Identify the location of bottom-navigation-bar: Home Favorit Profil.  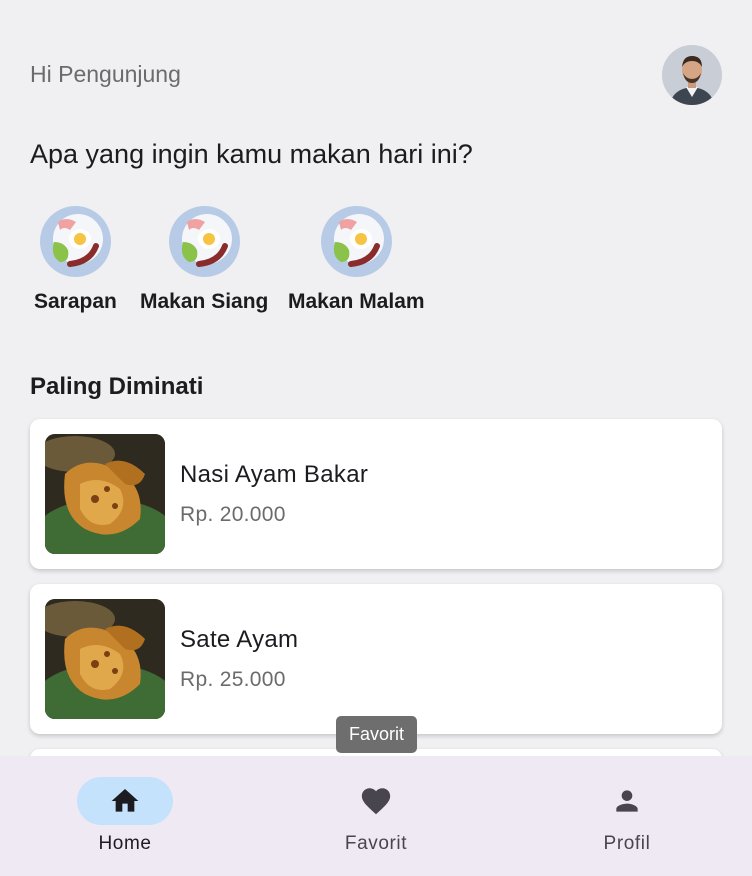
(376, 816).